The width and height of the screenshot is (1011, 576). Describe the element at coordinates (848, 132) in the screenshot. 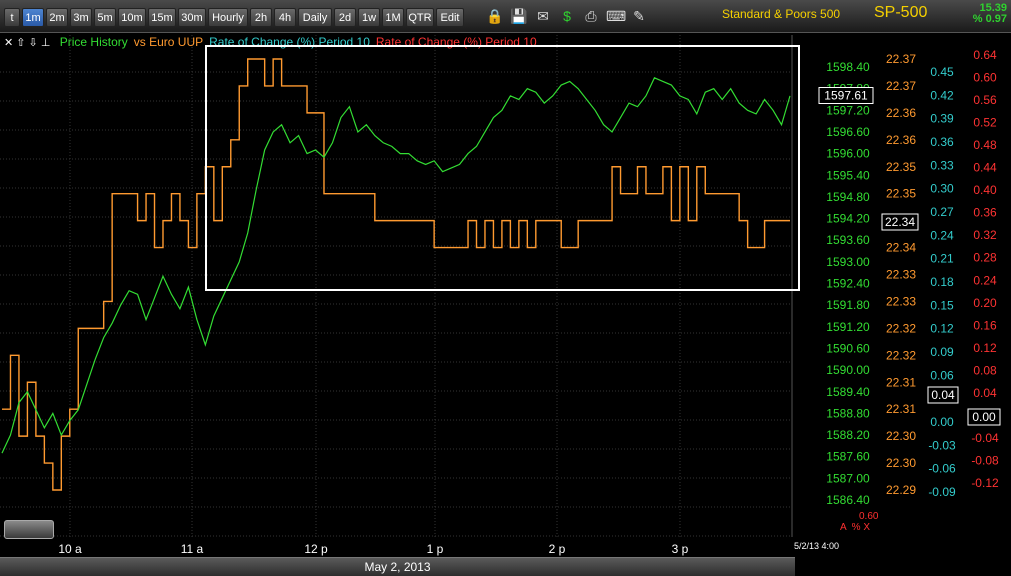

I see `price-tick-3: 1596.60` at that location.